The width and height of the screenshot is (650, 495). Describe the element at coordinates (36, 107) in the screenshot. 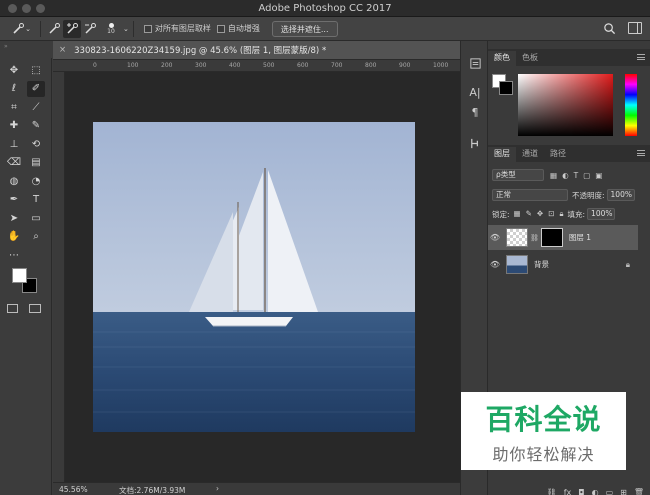

I see `eyedropper-tool-icon: ⟋` at that location.